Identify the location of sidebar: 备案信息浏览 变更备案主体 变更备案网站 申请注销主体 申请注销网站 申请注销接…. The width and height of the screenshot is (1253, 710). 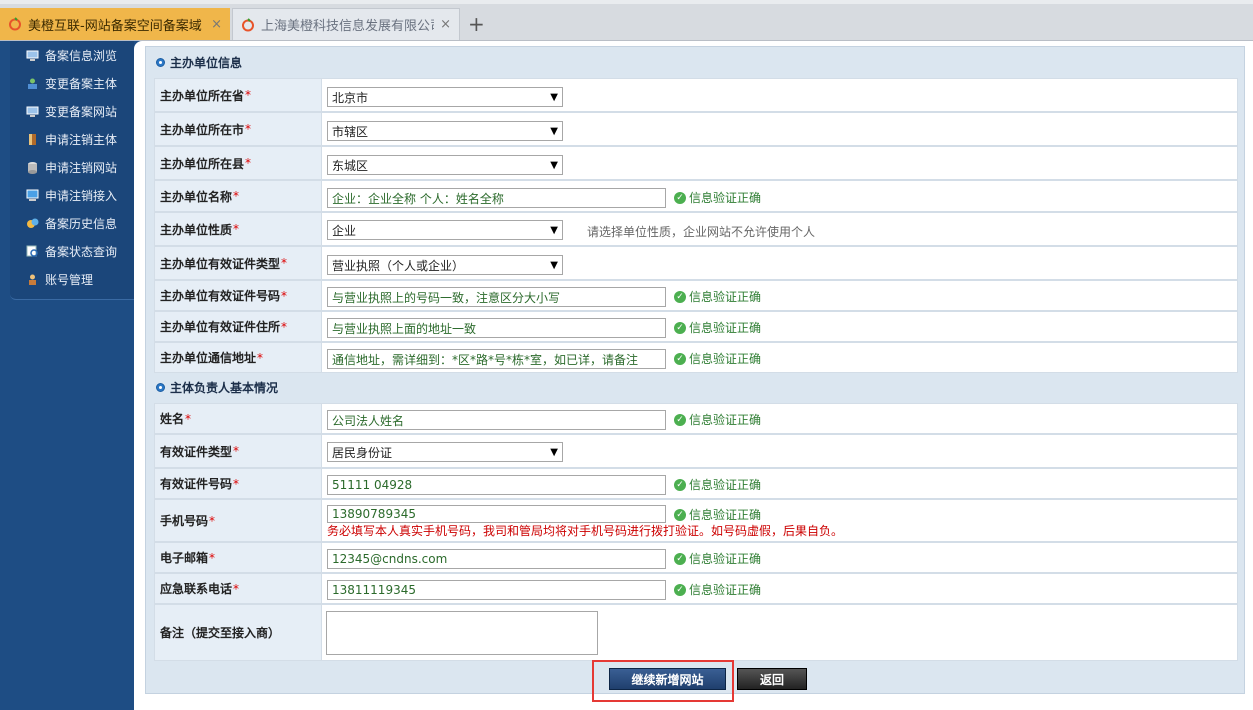
(67, 375).